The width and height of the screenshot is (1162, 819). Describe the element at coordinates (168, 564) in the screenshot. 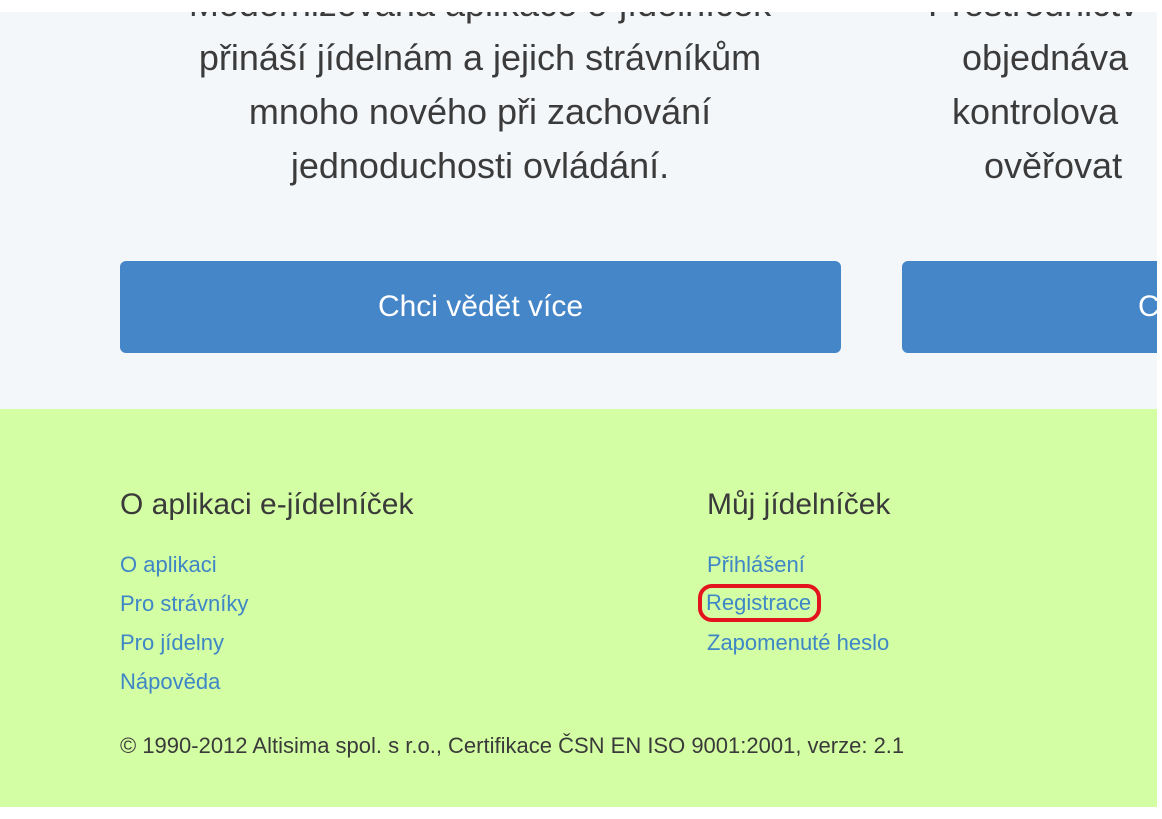

I see `footer-link-o-aplikaci: O aplikaci` at that location.